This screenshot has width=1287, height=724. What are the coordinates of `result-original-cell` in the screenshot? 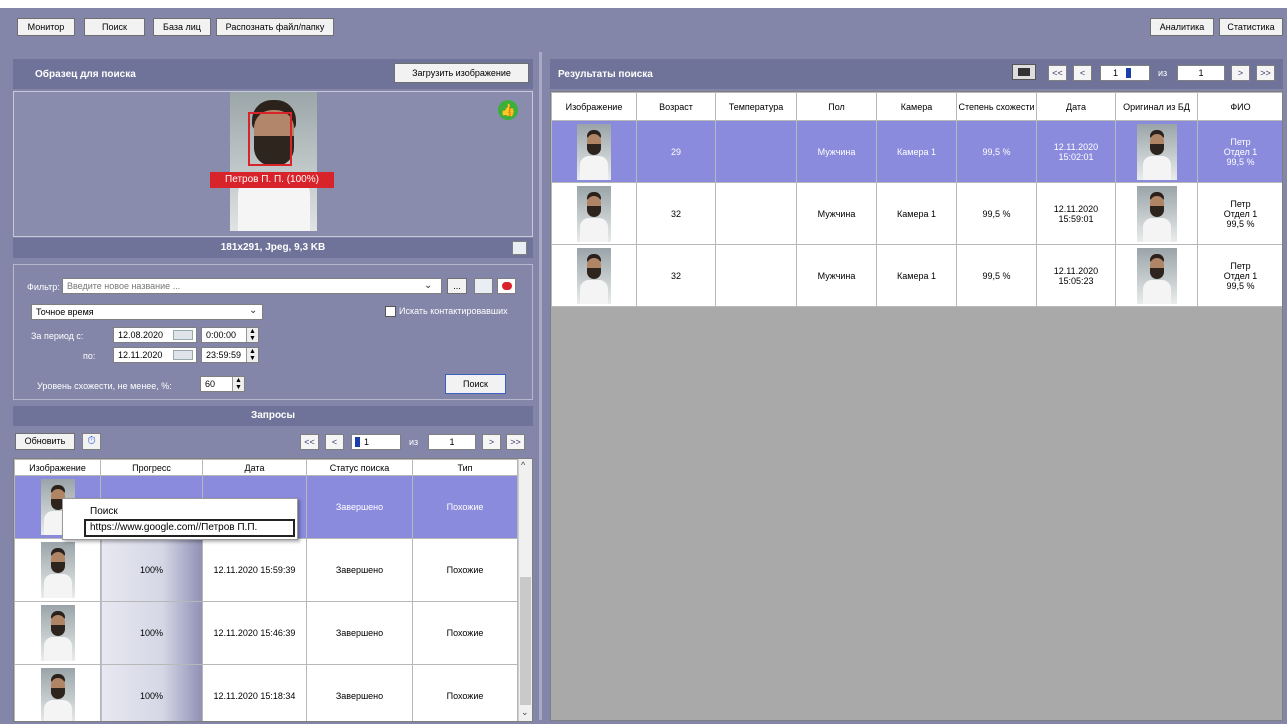 It's located at (1156, 275).